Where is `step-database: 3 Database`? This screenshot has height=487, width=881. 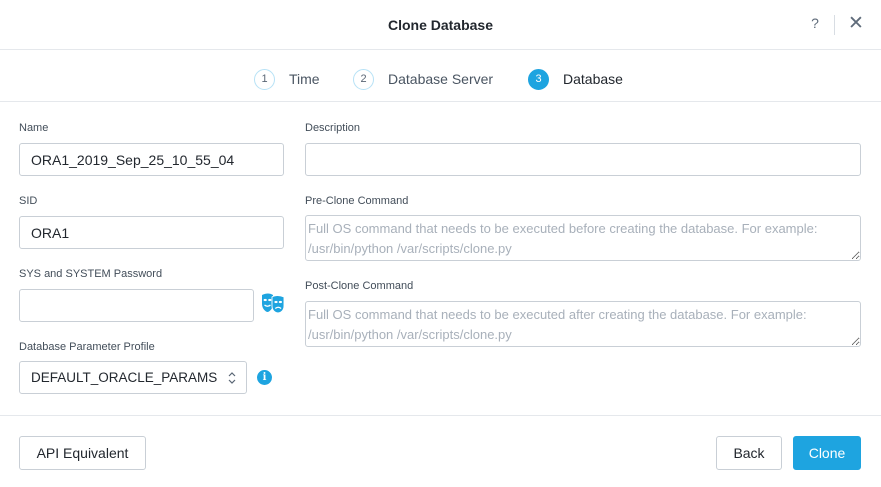 step-database: 3 Database is located at coordinates (575, 79).